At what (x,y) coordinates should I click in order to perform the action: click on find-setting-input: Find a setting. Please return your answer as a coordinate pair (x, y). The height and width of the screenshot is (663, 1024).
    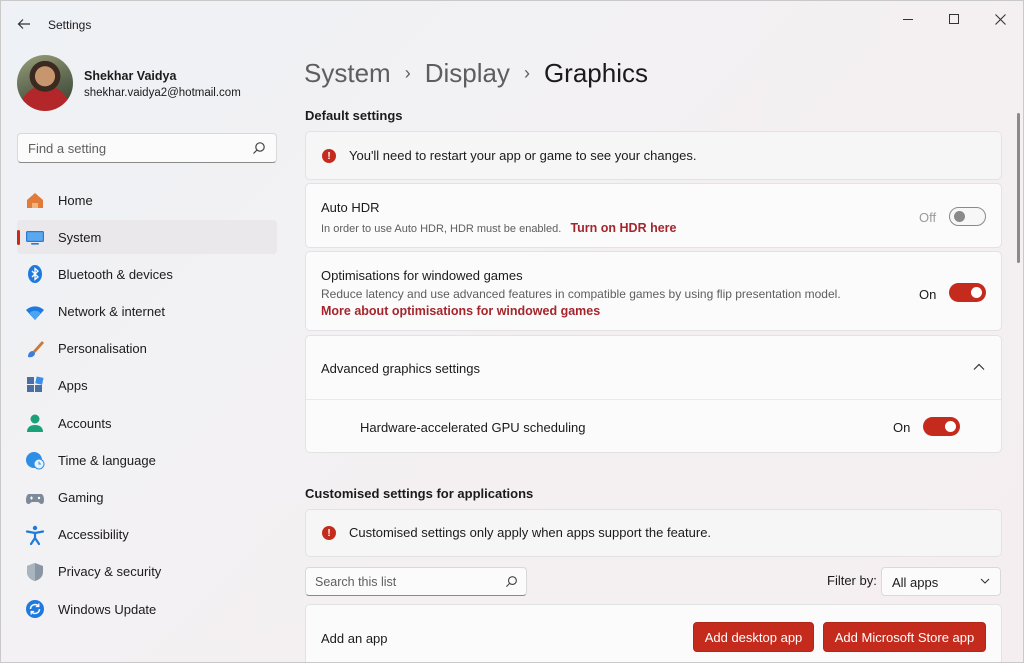
    Looking at the image, I should click on (147, 148).